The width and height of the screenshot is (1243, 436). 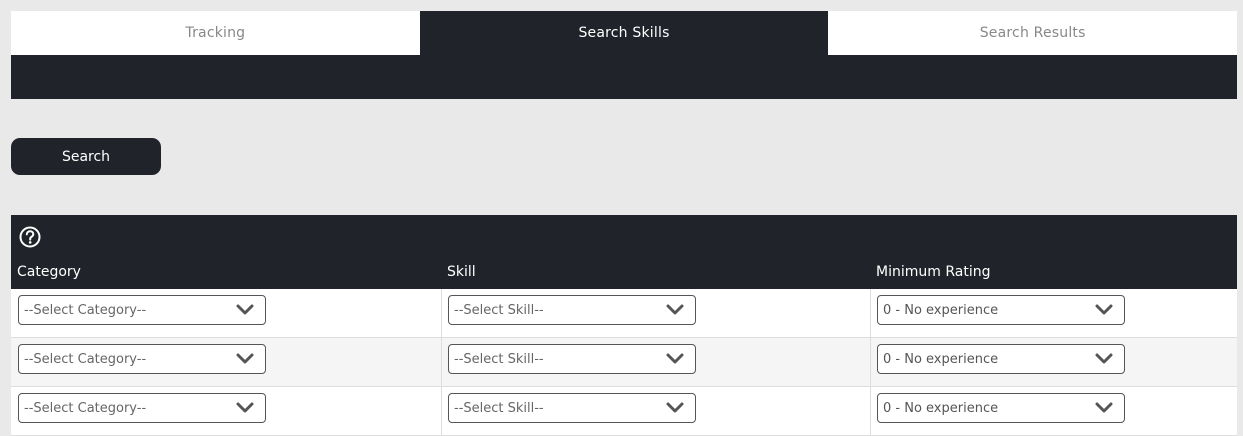 I want to click on tab-tracking: Tracking, so click(x=215, y=33).